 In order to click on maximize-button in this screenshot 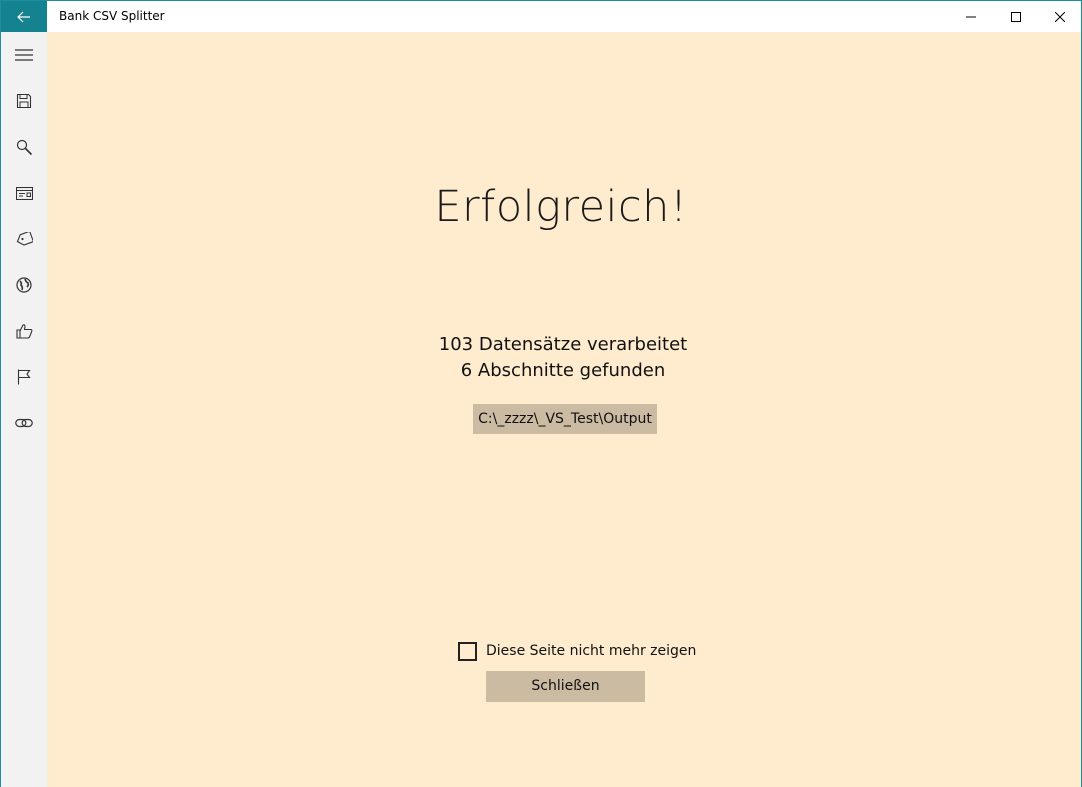, I will do `click(1016, 16)`.